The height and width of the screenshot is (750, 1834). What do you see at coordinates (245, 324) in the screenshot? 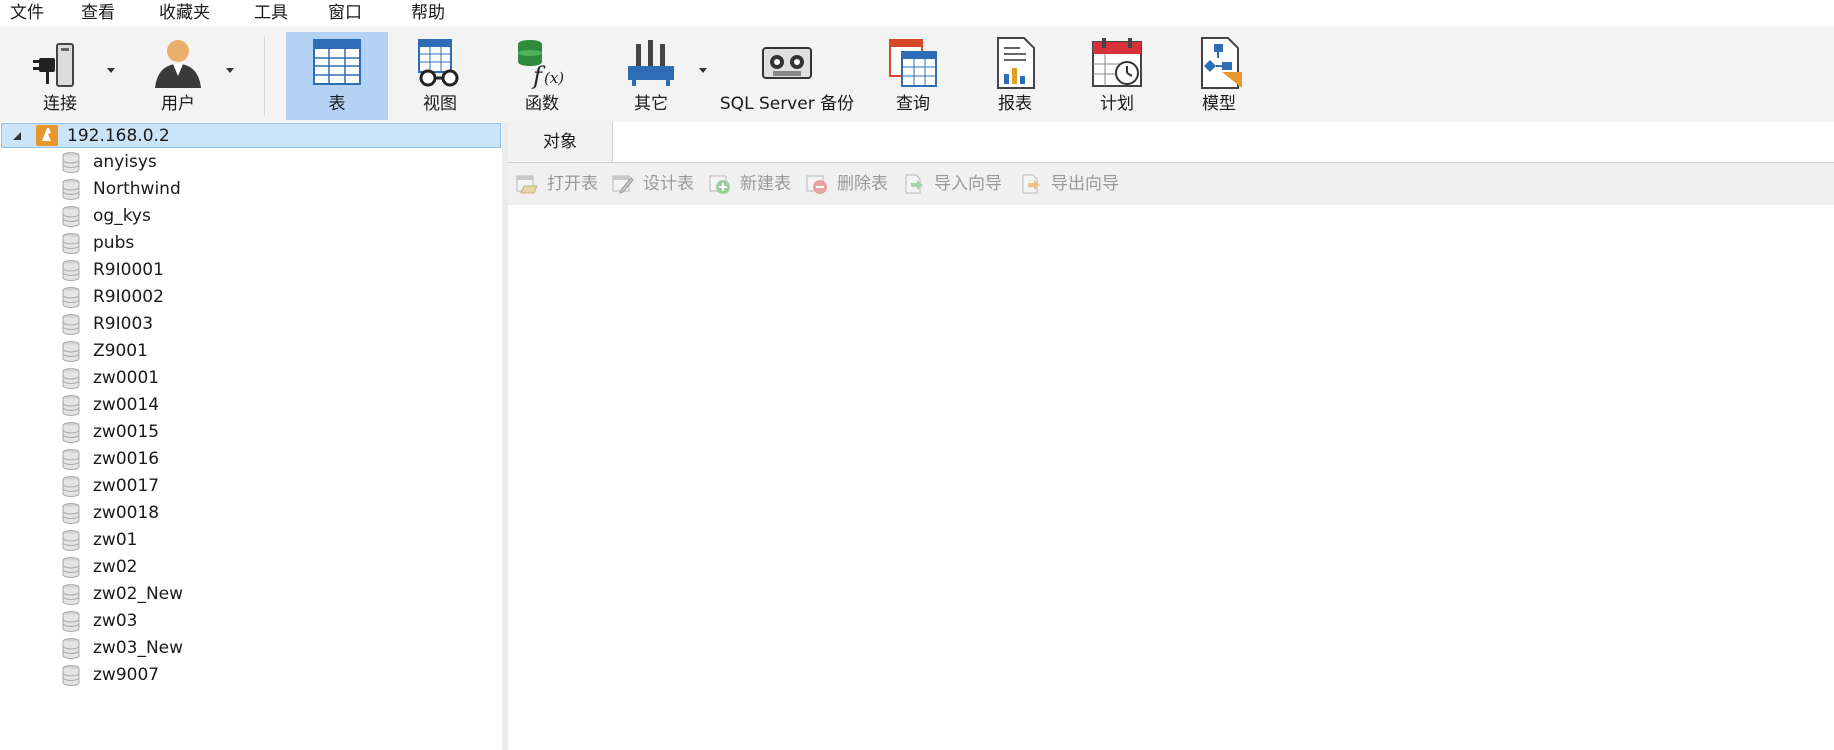
I see `database-node: R9I003` at bounding box center [245, 324].